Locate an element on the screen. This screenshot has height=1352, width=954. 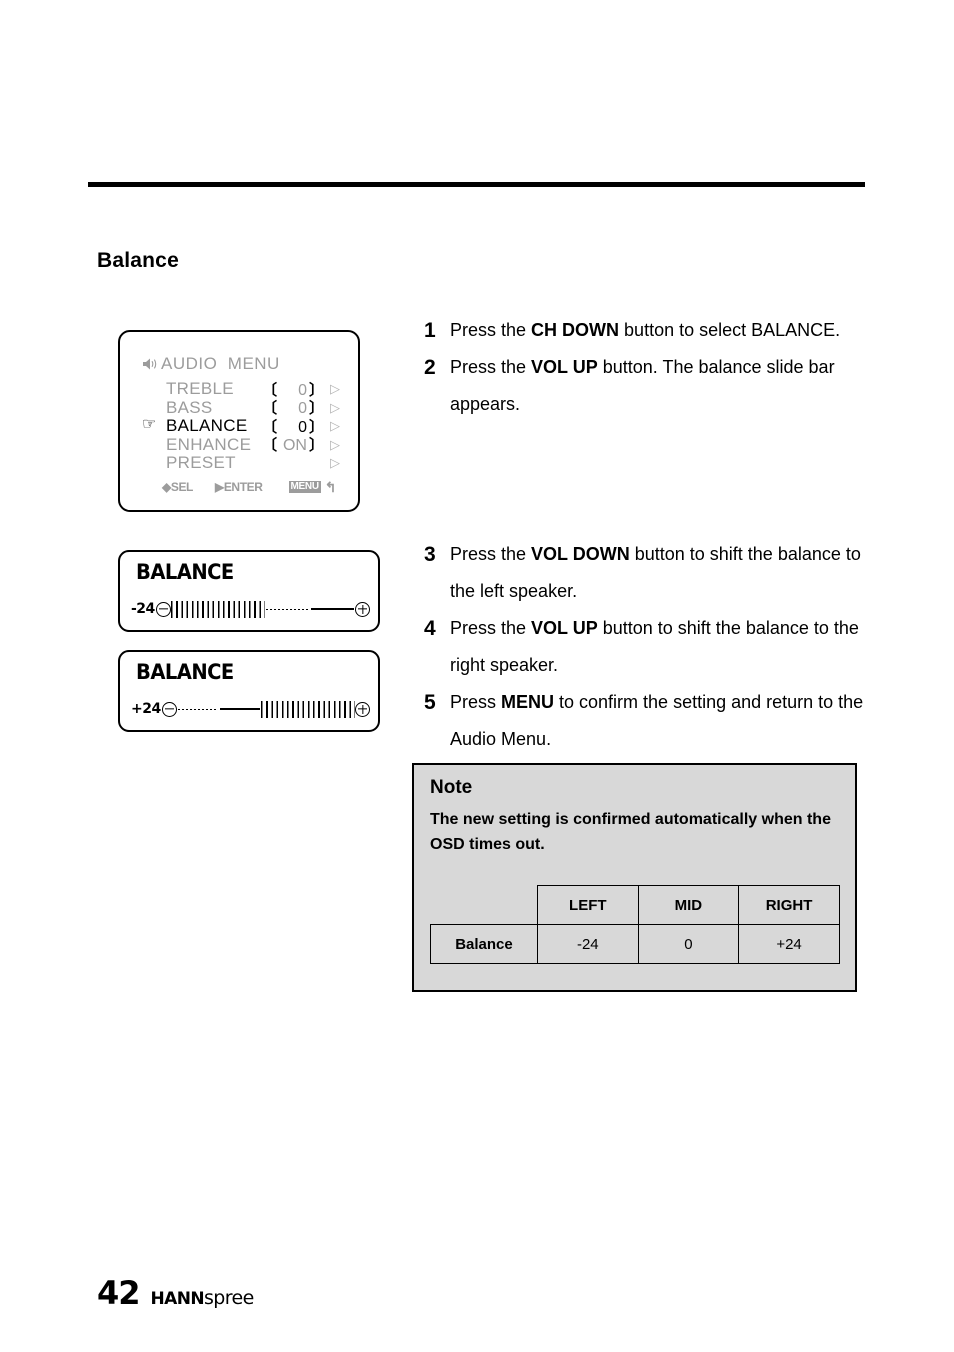
osd-item-label: ENHANCE is located at coordinates (209, 444).